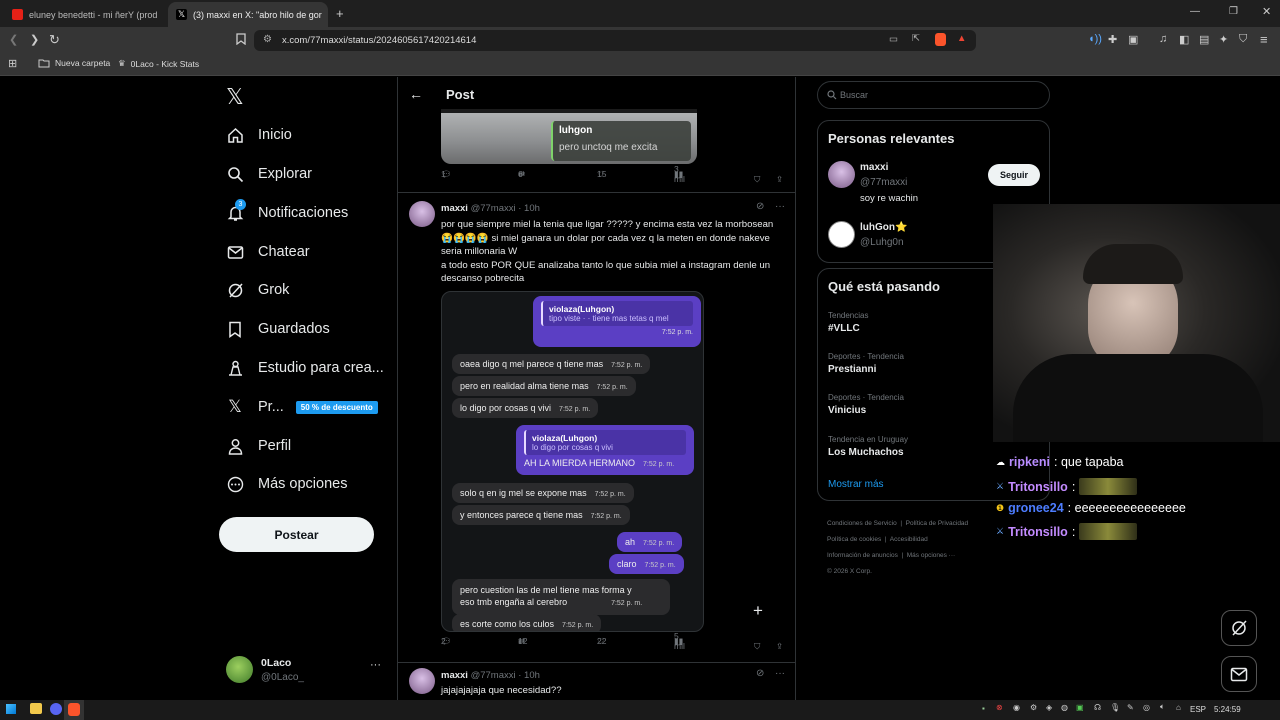 This screenshot has height=720, width=1280. I want to click on reader-icon: ▣, so click(1133, 39).